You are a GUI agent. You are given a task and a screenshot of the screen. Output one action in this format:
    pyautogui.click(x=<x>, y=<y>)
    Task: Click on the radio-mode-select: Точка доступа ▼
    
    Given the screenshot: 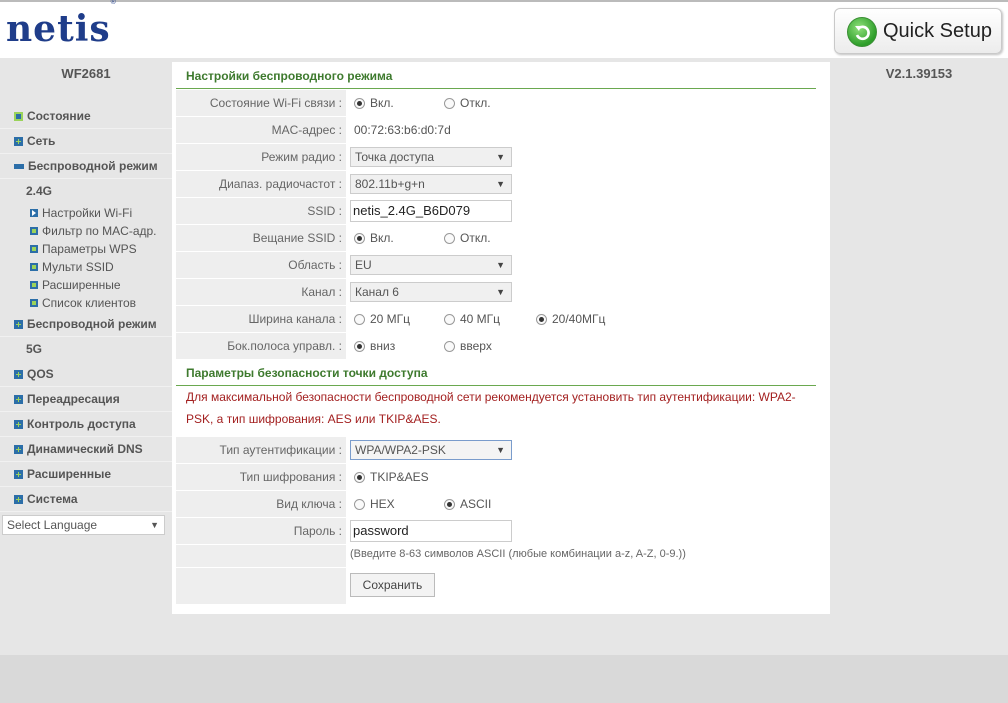 What is the action you would take?
    pyautogui.click(x=431, y=157)
    